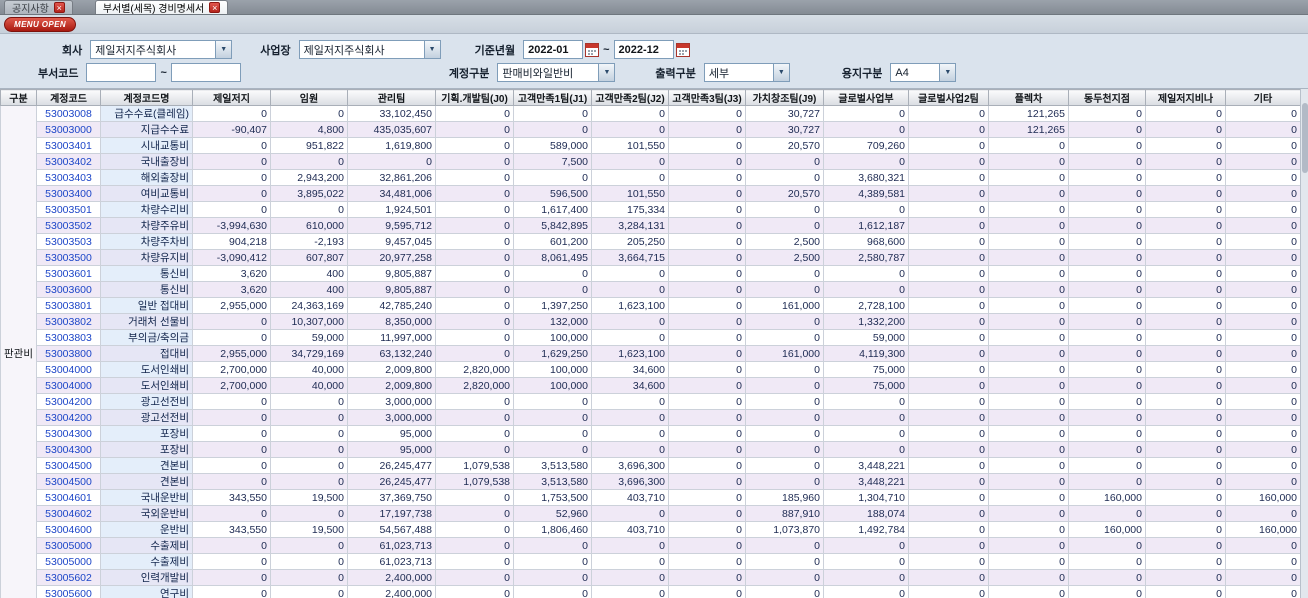 The width and height of the screenshot is (1308, 598). Describe the element at coordinates (68, 529) in the screenshot. I see `cell-account-code: 53004600` at that location.